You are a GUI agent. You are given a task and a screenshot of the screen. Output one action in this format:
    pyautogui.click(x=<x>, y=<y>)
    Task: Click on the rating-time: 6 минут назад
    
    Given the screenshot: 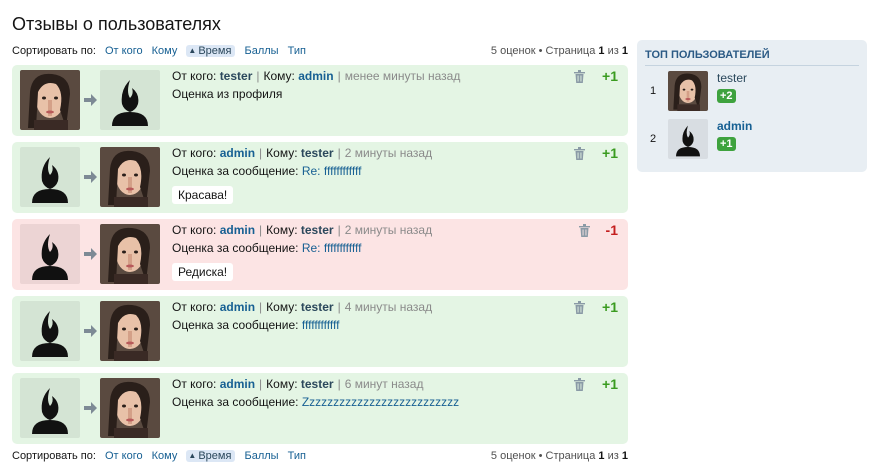 What is the action you would take?
    pyautogui.click(x=384, y=384)
    